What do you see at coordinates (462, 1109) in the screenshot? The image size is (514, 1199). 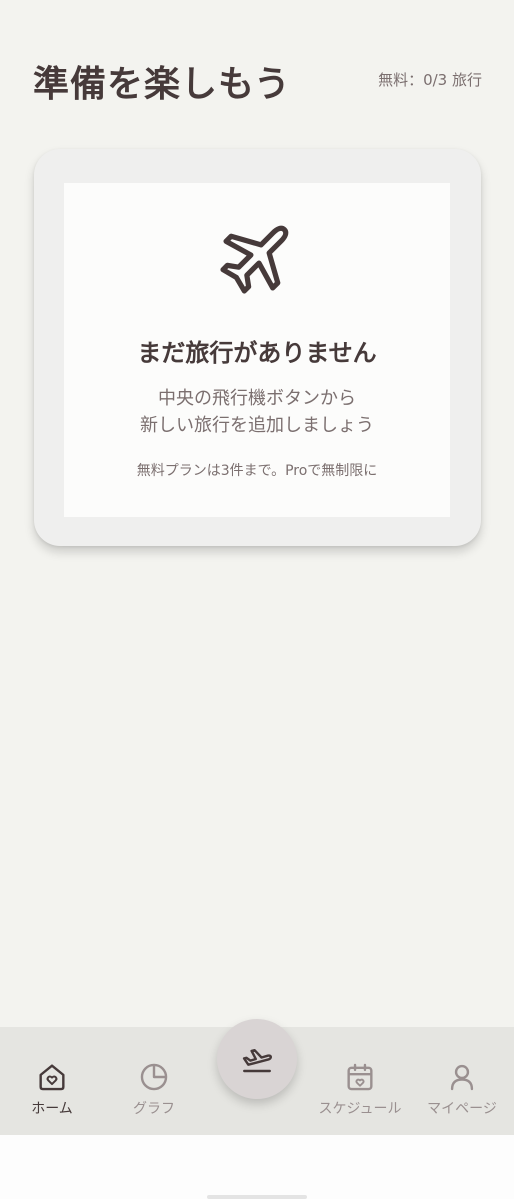 I see `tab-mypage-label: マイページ` at bounding box center [462, 1109].